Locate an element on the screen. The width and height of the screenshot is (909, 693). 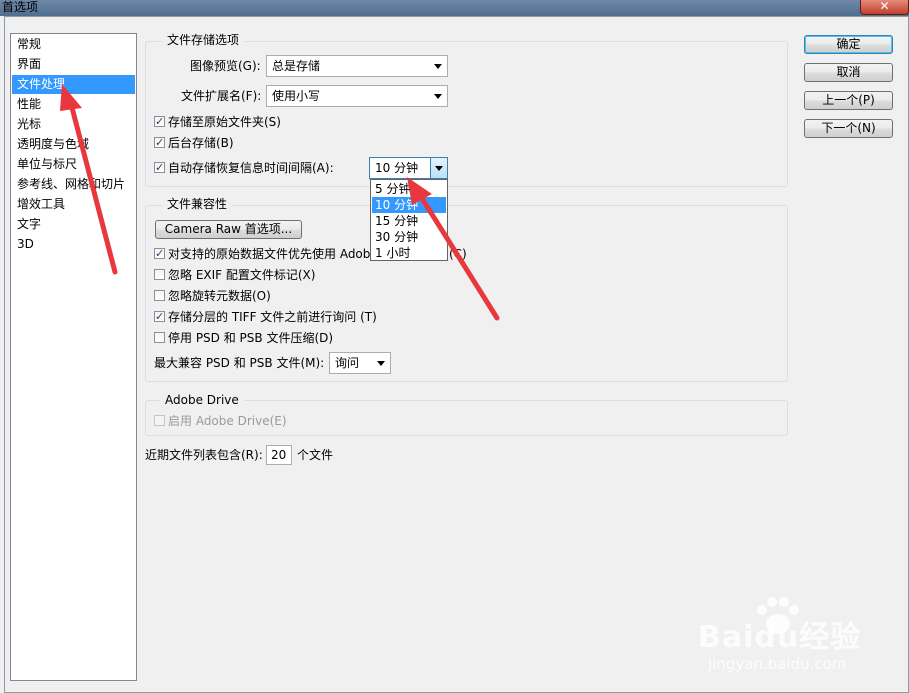
watermark-url: jingyan.baidu.com is located at coordinates (777, 664).